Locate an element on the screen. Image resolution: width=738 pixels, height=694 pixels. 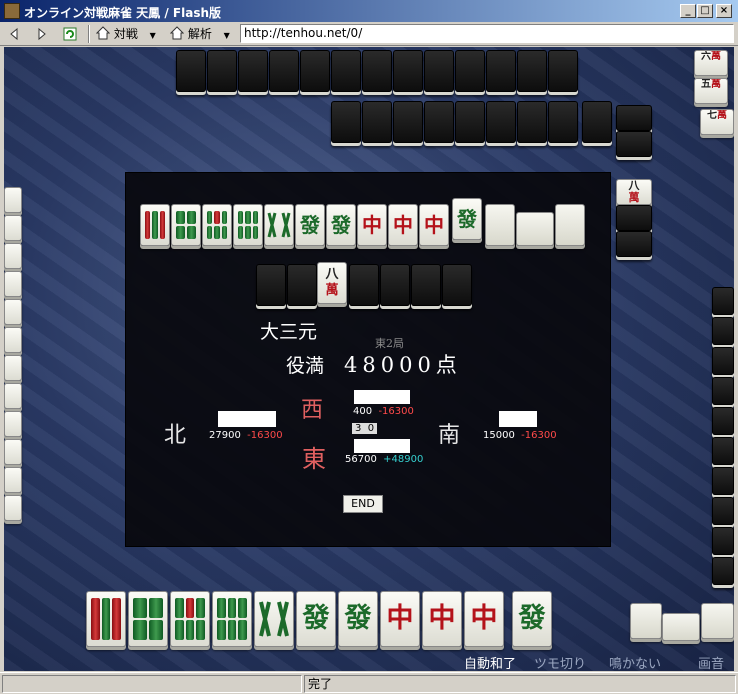
back-button is located at coordinates (16, 34).